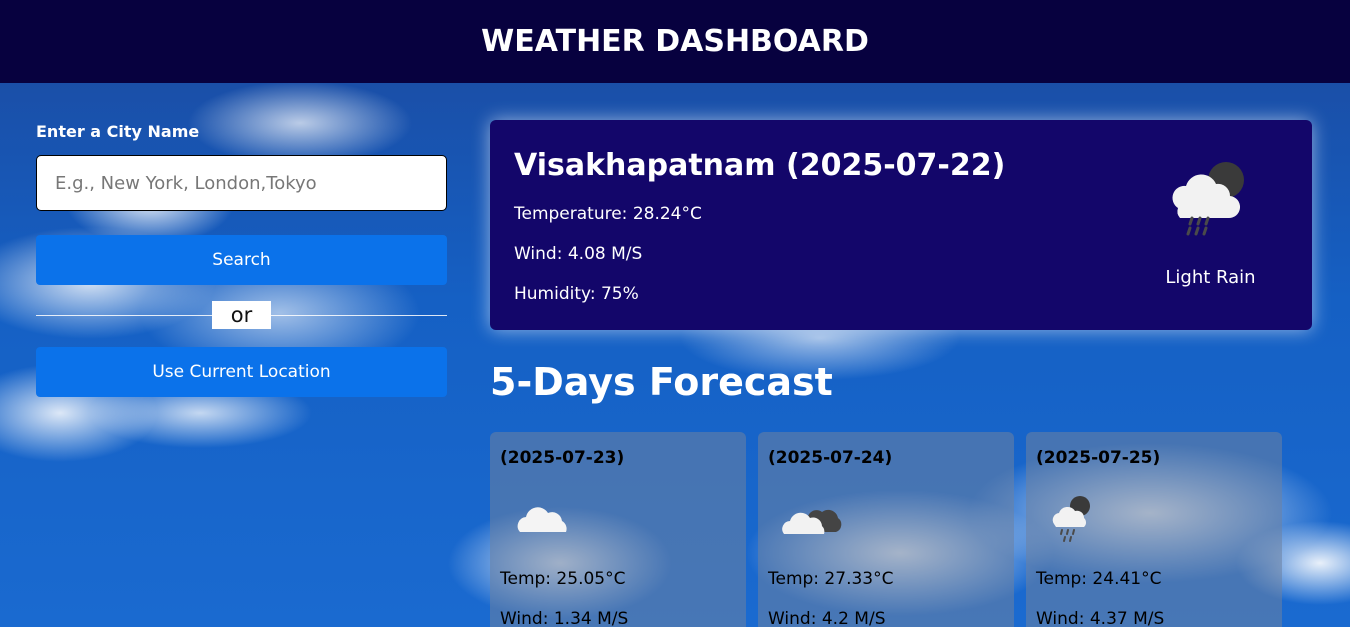 Image resolution: width=1350 pixels, height=627 pixels. What do you see at coordinates (1099, 579) in the screenshot?
I see `forecast-temp: Temp: 24.41°C` at bounding box center [1099, 579].